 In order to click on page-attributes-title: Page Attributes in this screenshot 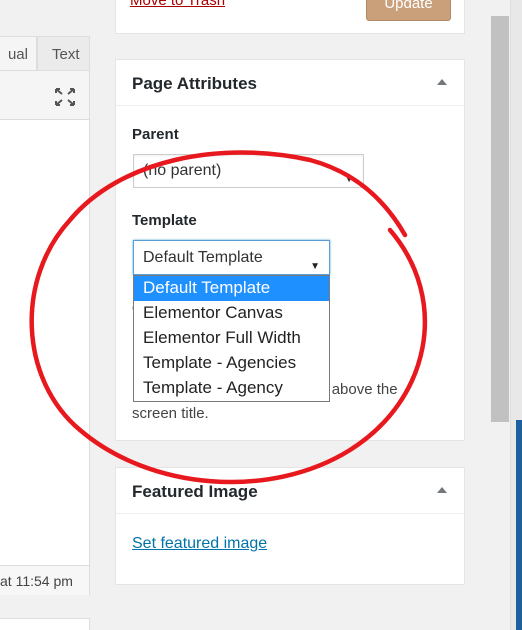, I will do `click(195, 83)`.